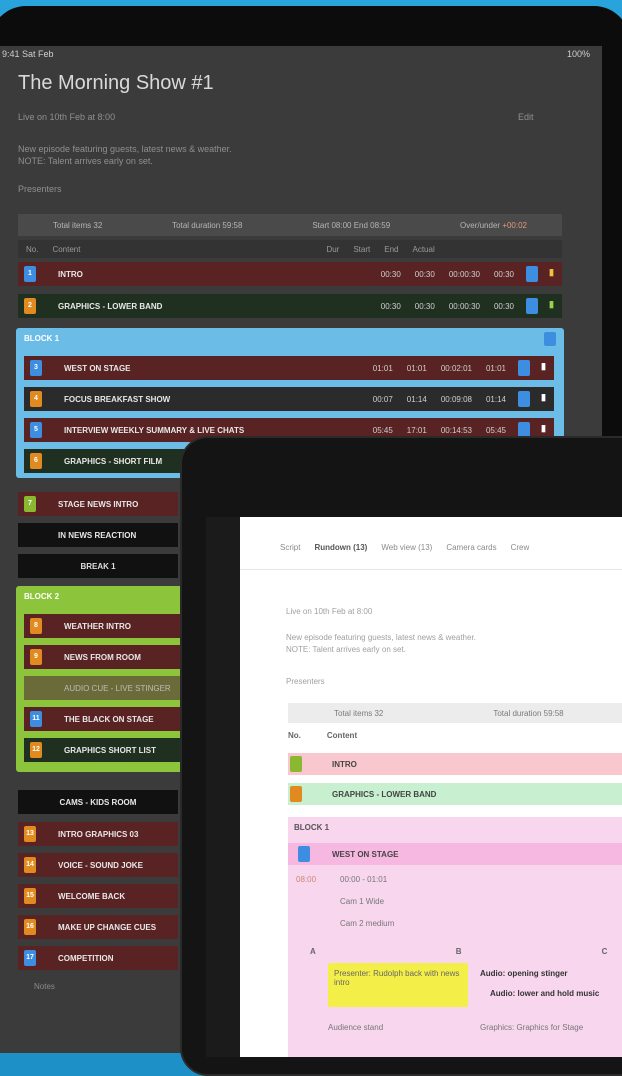 This screenshot has height=1076, width=622. I want to click on table-row: 8 WEATHER INTRO, so click(104, 626).